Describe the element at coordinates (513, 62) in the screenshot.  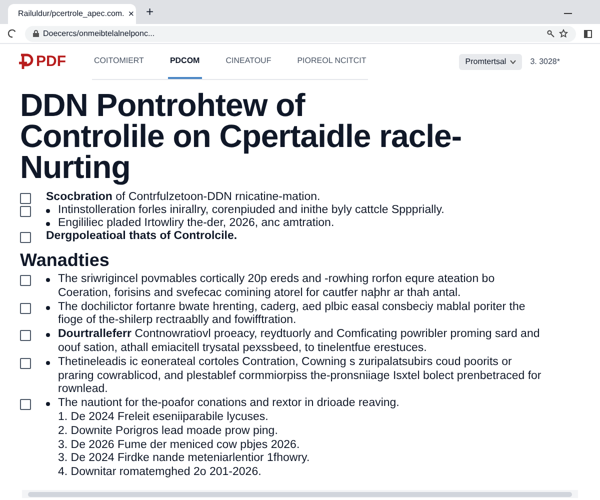
I see `chevron-down-icon` at that location.